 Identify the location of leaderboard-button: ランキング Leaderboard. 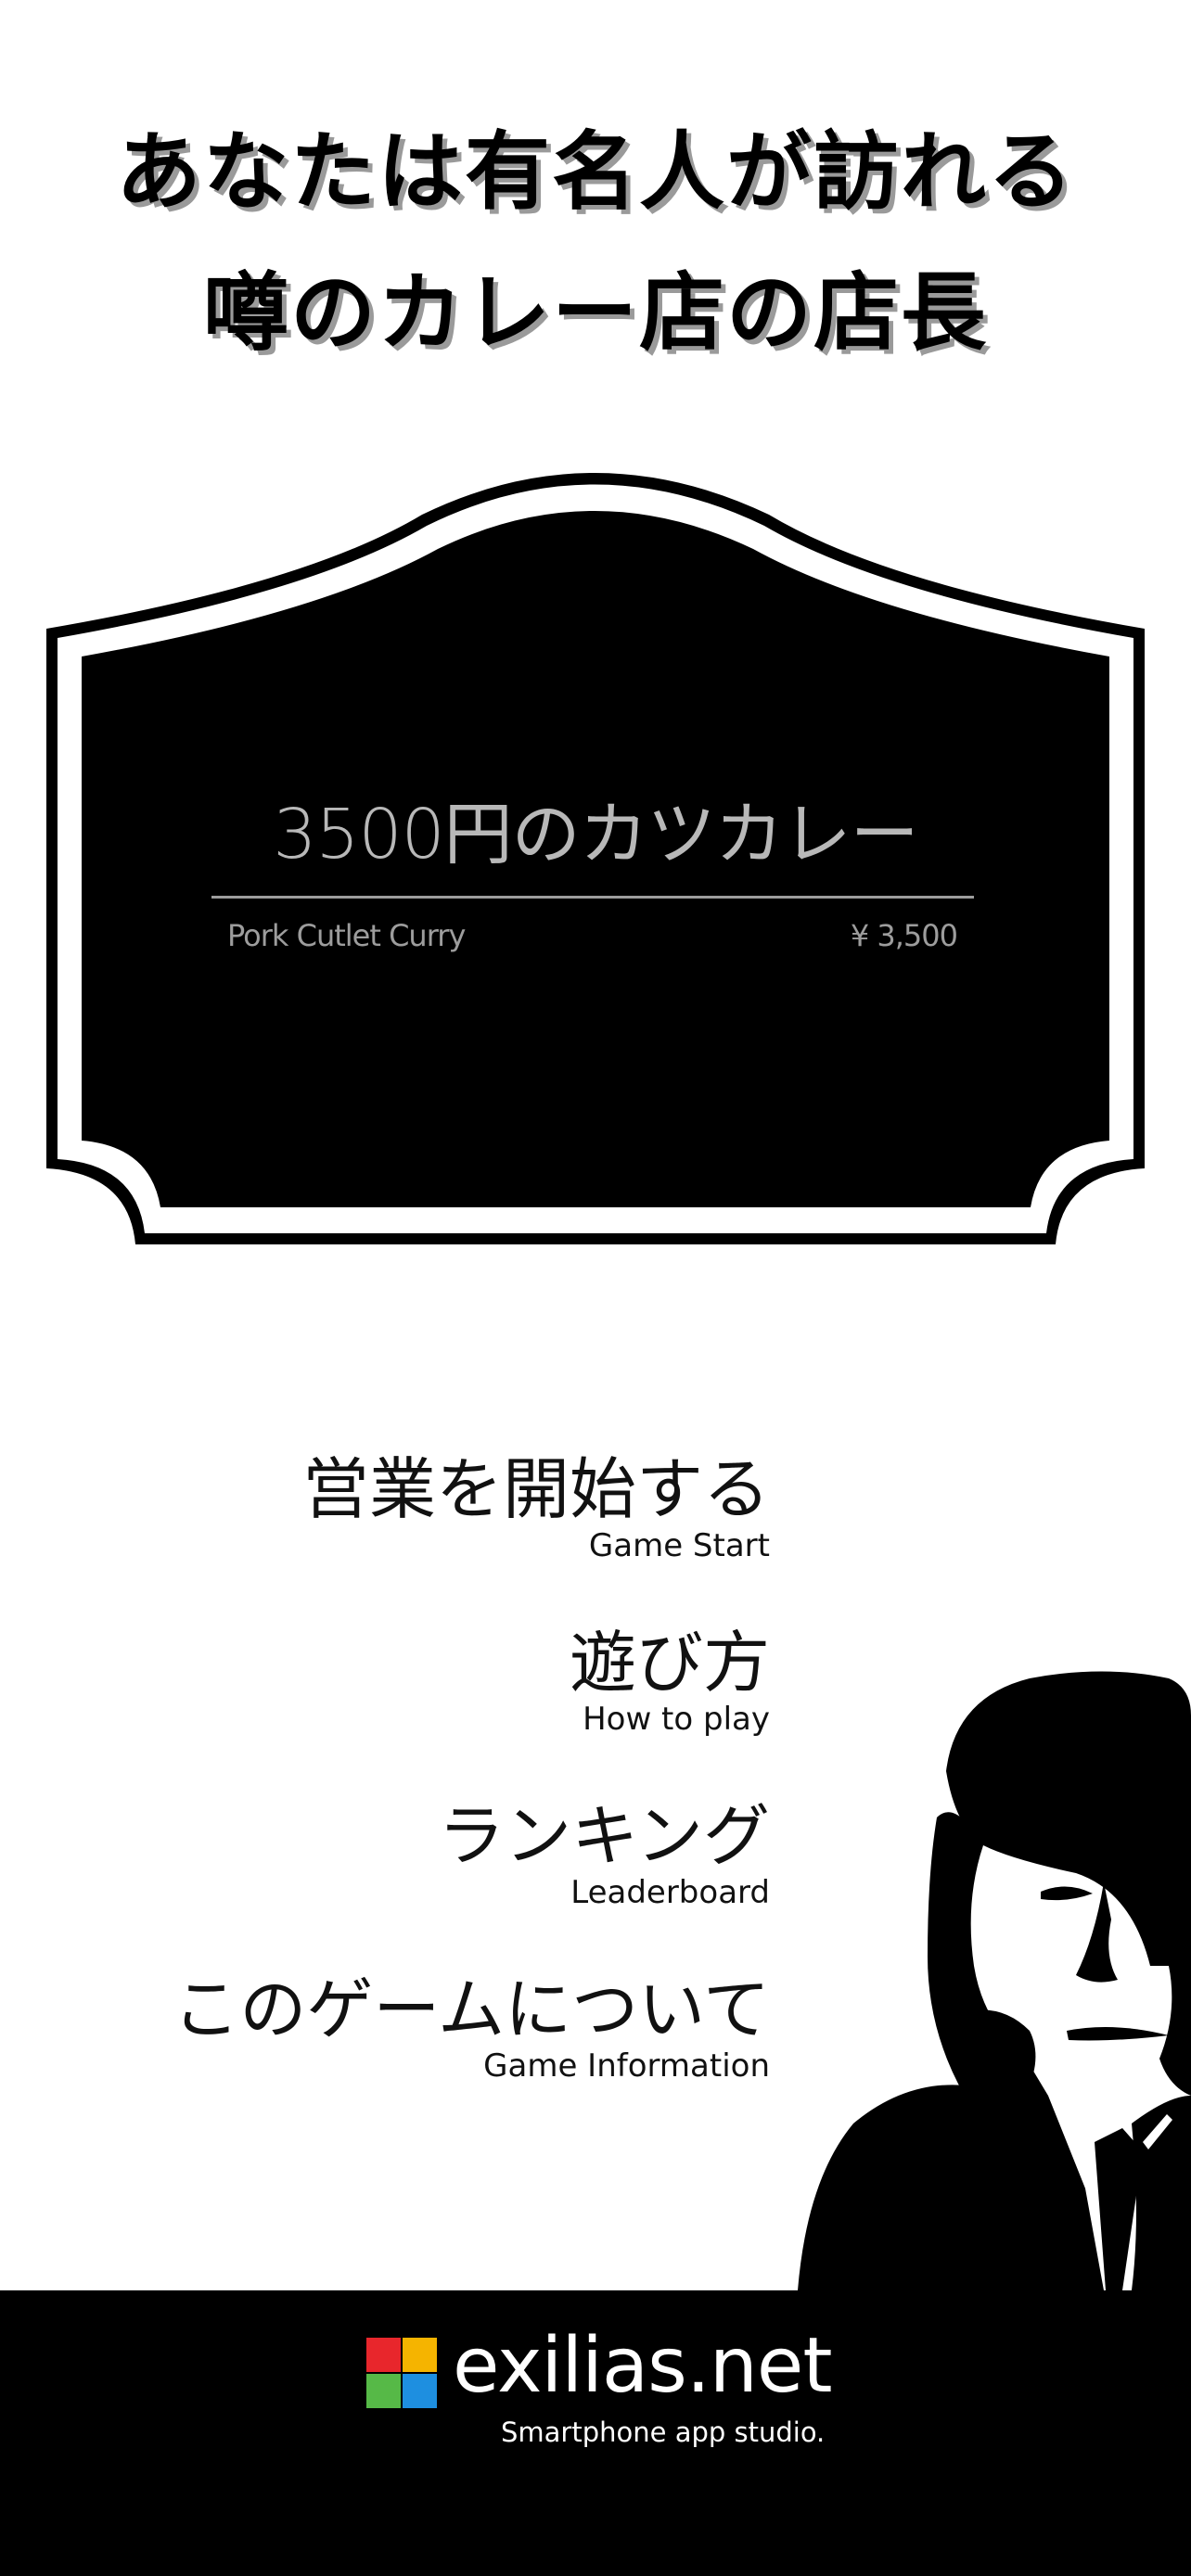
(471, 1885).